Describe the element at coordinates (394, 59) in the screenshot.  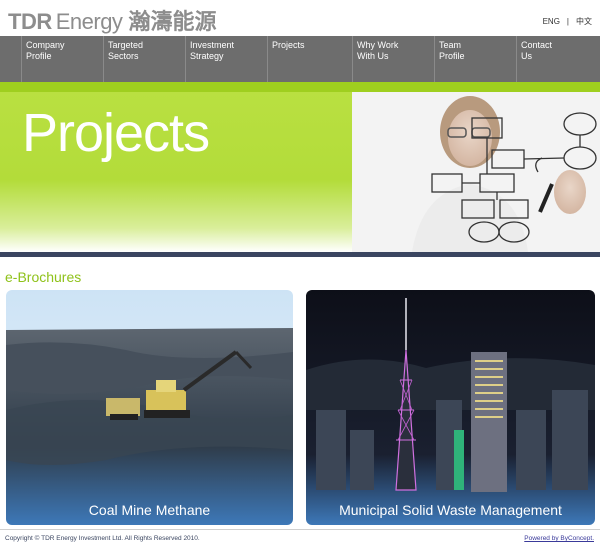
I see `nav-item-why-work-with-us: Why Work With Us` at that location.